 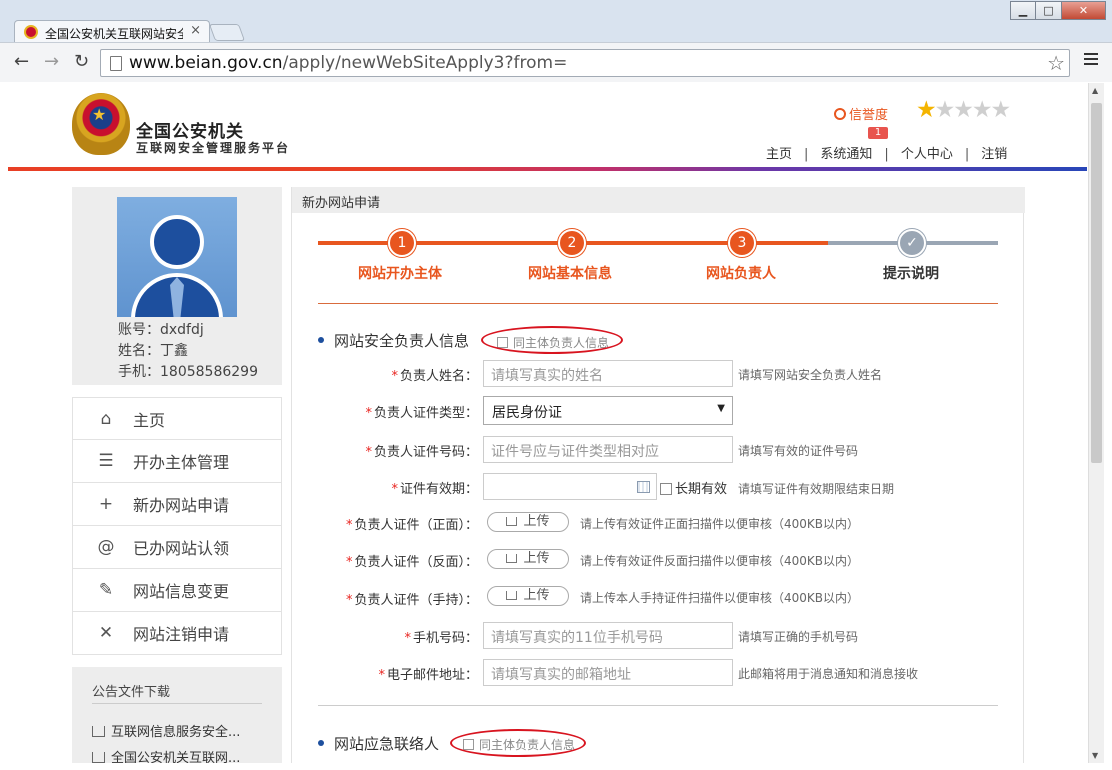 I want to click on avatar-head-icon, so click(x=177, y=242).